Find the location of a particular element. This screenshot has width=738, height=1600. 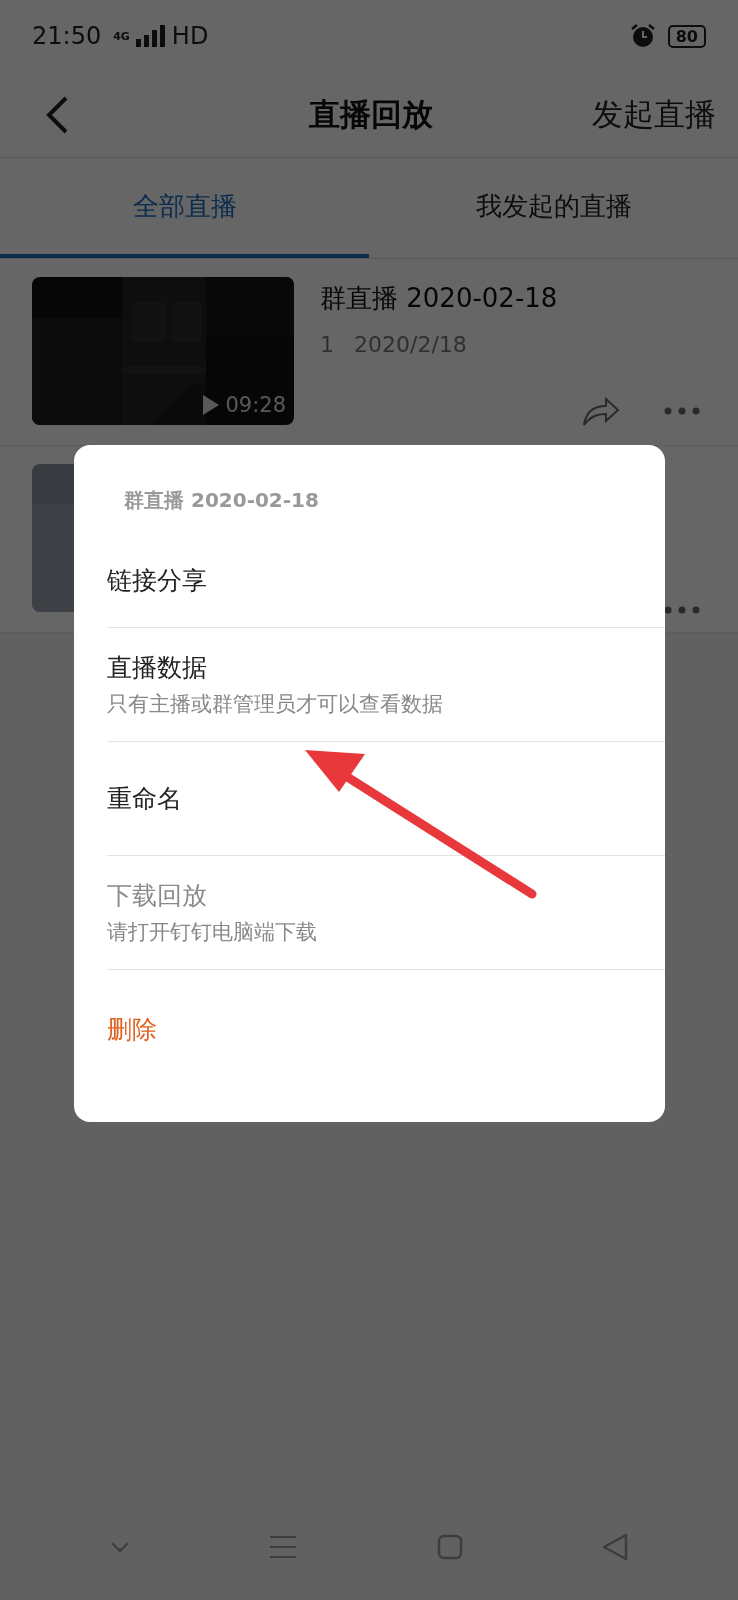

share-icon is located at coordinates (601, 411).